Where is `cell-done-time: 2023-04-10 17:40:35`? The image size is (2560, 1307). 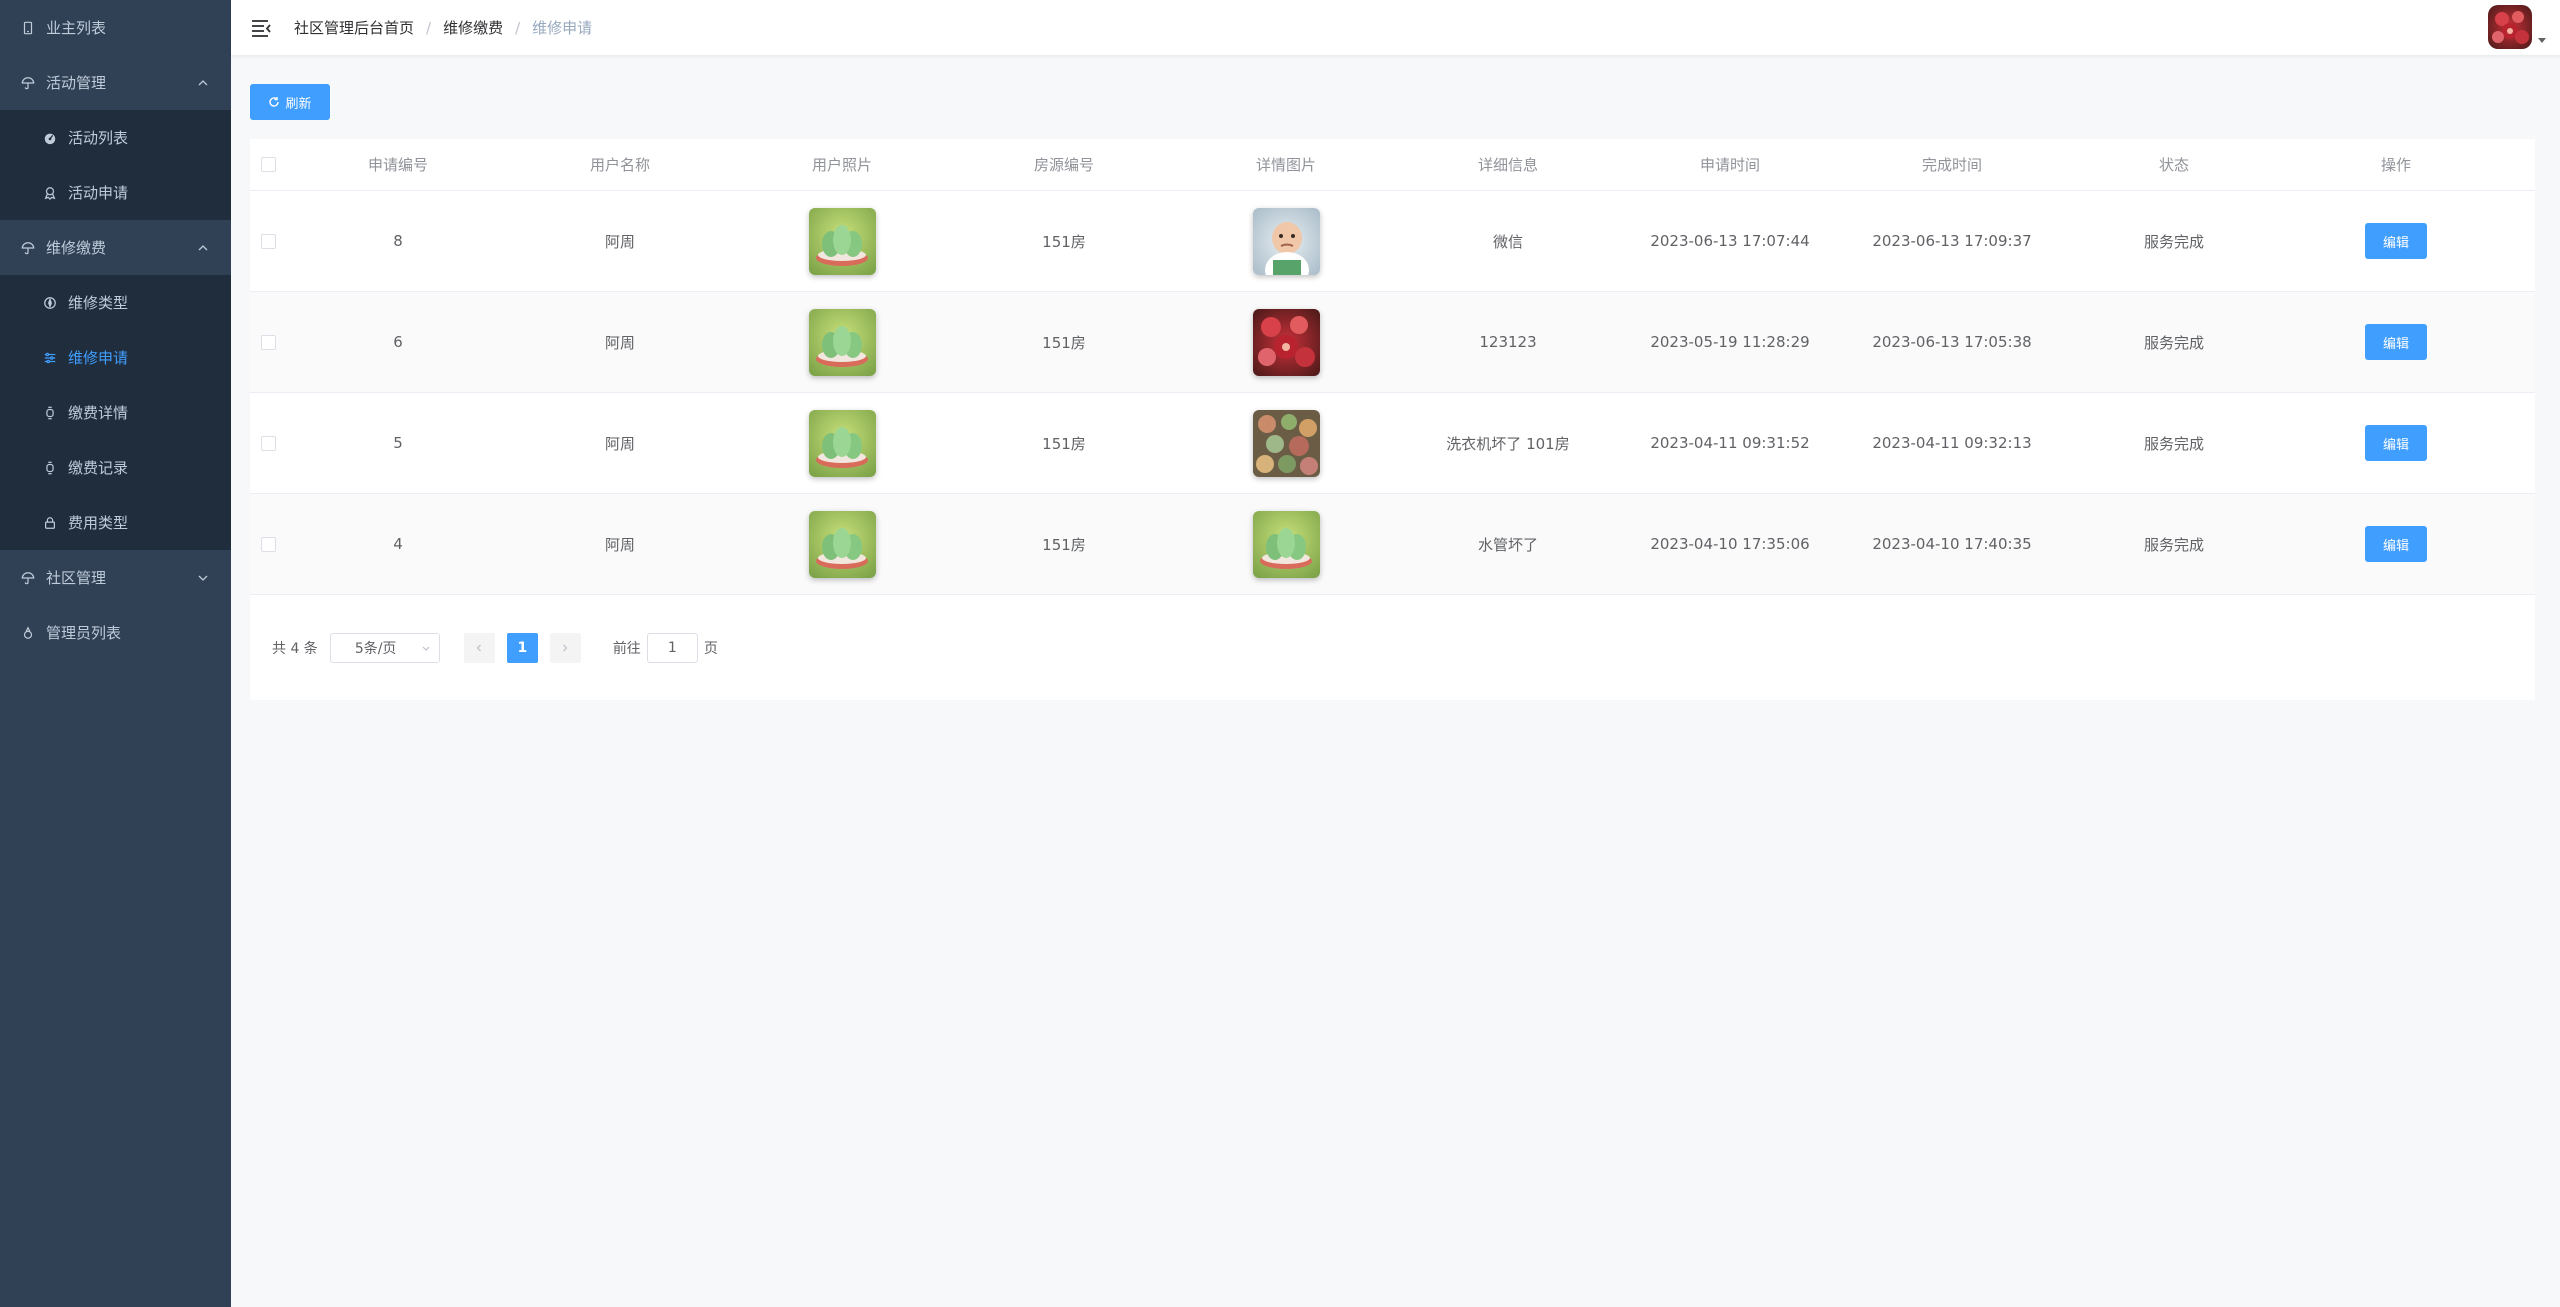
cell-done-time: 2023-04-10 17:40:35 is located at coordinates (1952, 544).